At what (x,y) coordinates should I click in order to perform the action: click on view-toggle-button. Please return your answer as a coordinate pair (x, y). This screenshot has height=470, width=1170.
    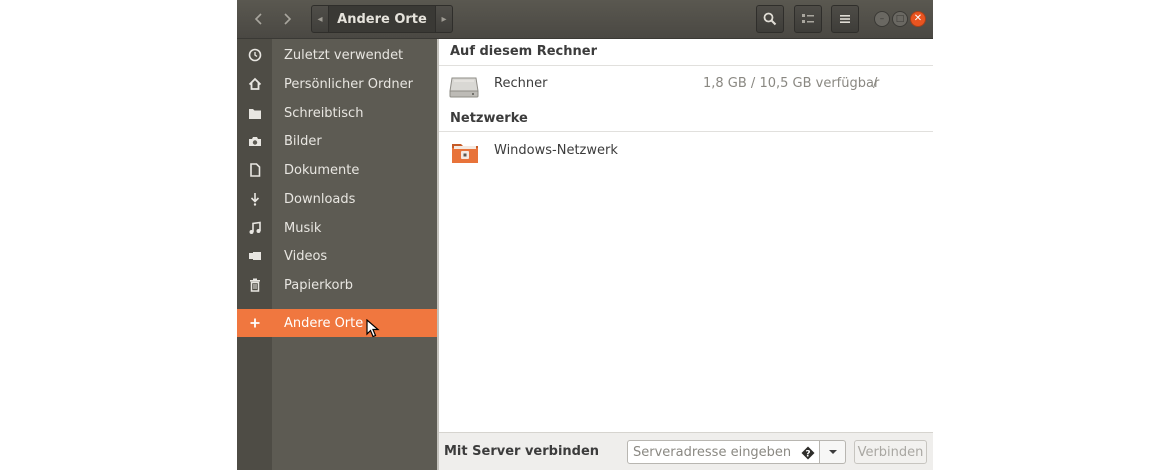
    Looking at the image, I should click on (808, 19).